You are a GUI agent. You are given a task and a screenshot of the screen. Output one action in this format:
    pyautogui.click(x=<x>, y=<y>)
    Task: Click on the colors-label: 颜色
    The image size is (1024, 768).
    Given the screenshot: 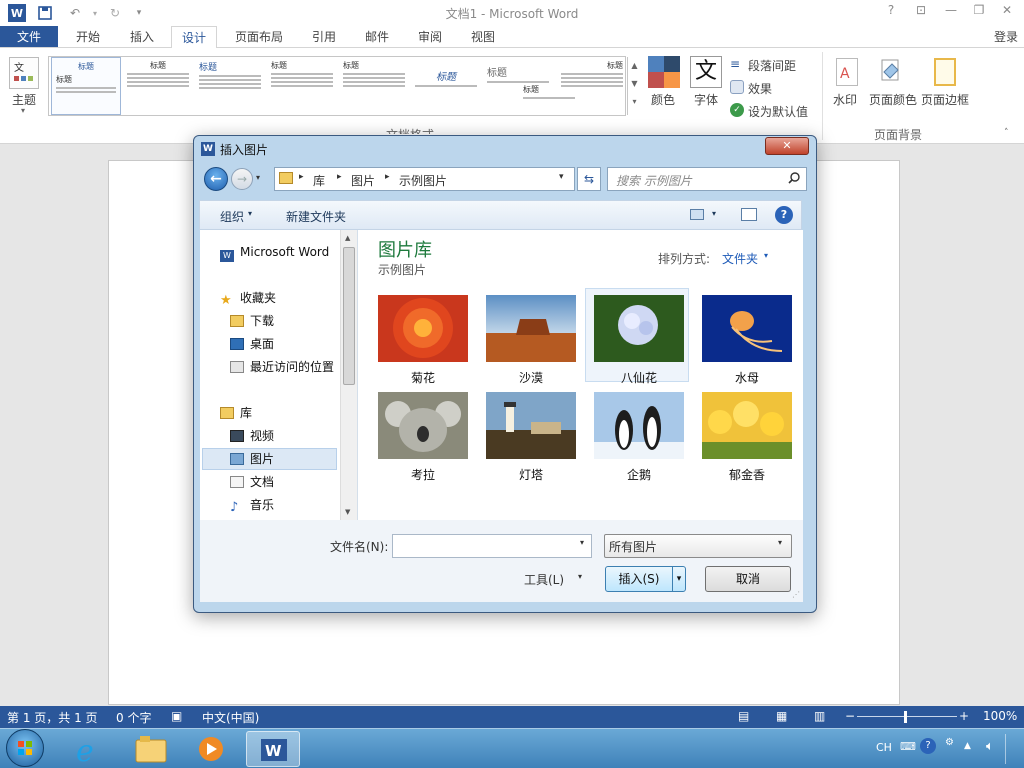 What is the action you would take?
    pyautogui.click(x=663, y=99)
    